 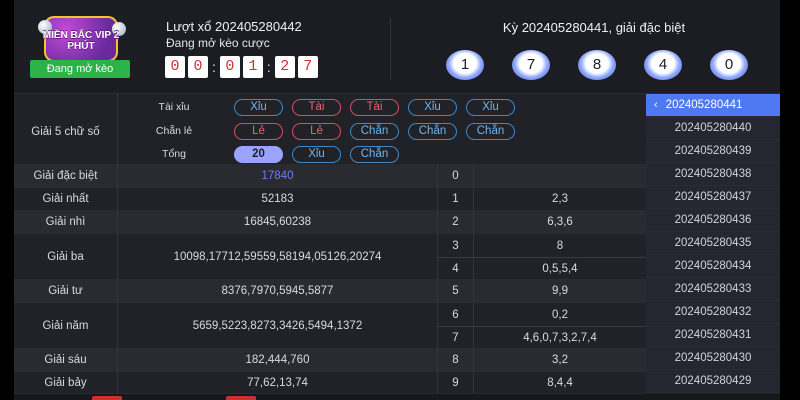 I want to click on tail-values: 4,6,0,7,3,2,7,4, so click(x=560, y=338).